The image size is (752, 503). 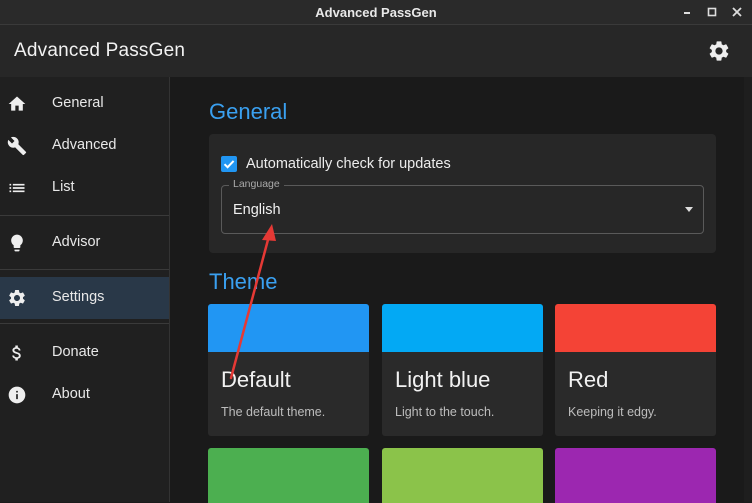 What do you see at coordinates (348, 164) in the screenshot?
I see `auto-update-label: Automatically check for updates` at bounding box center [348, 164].